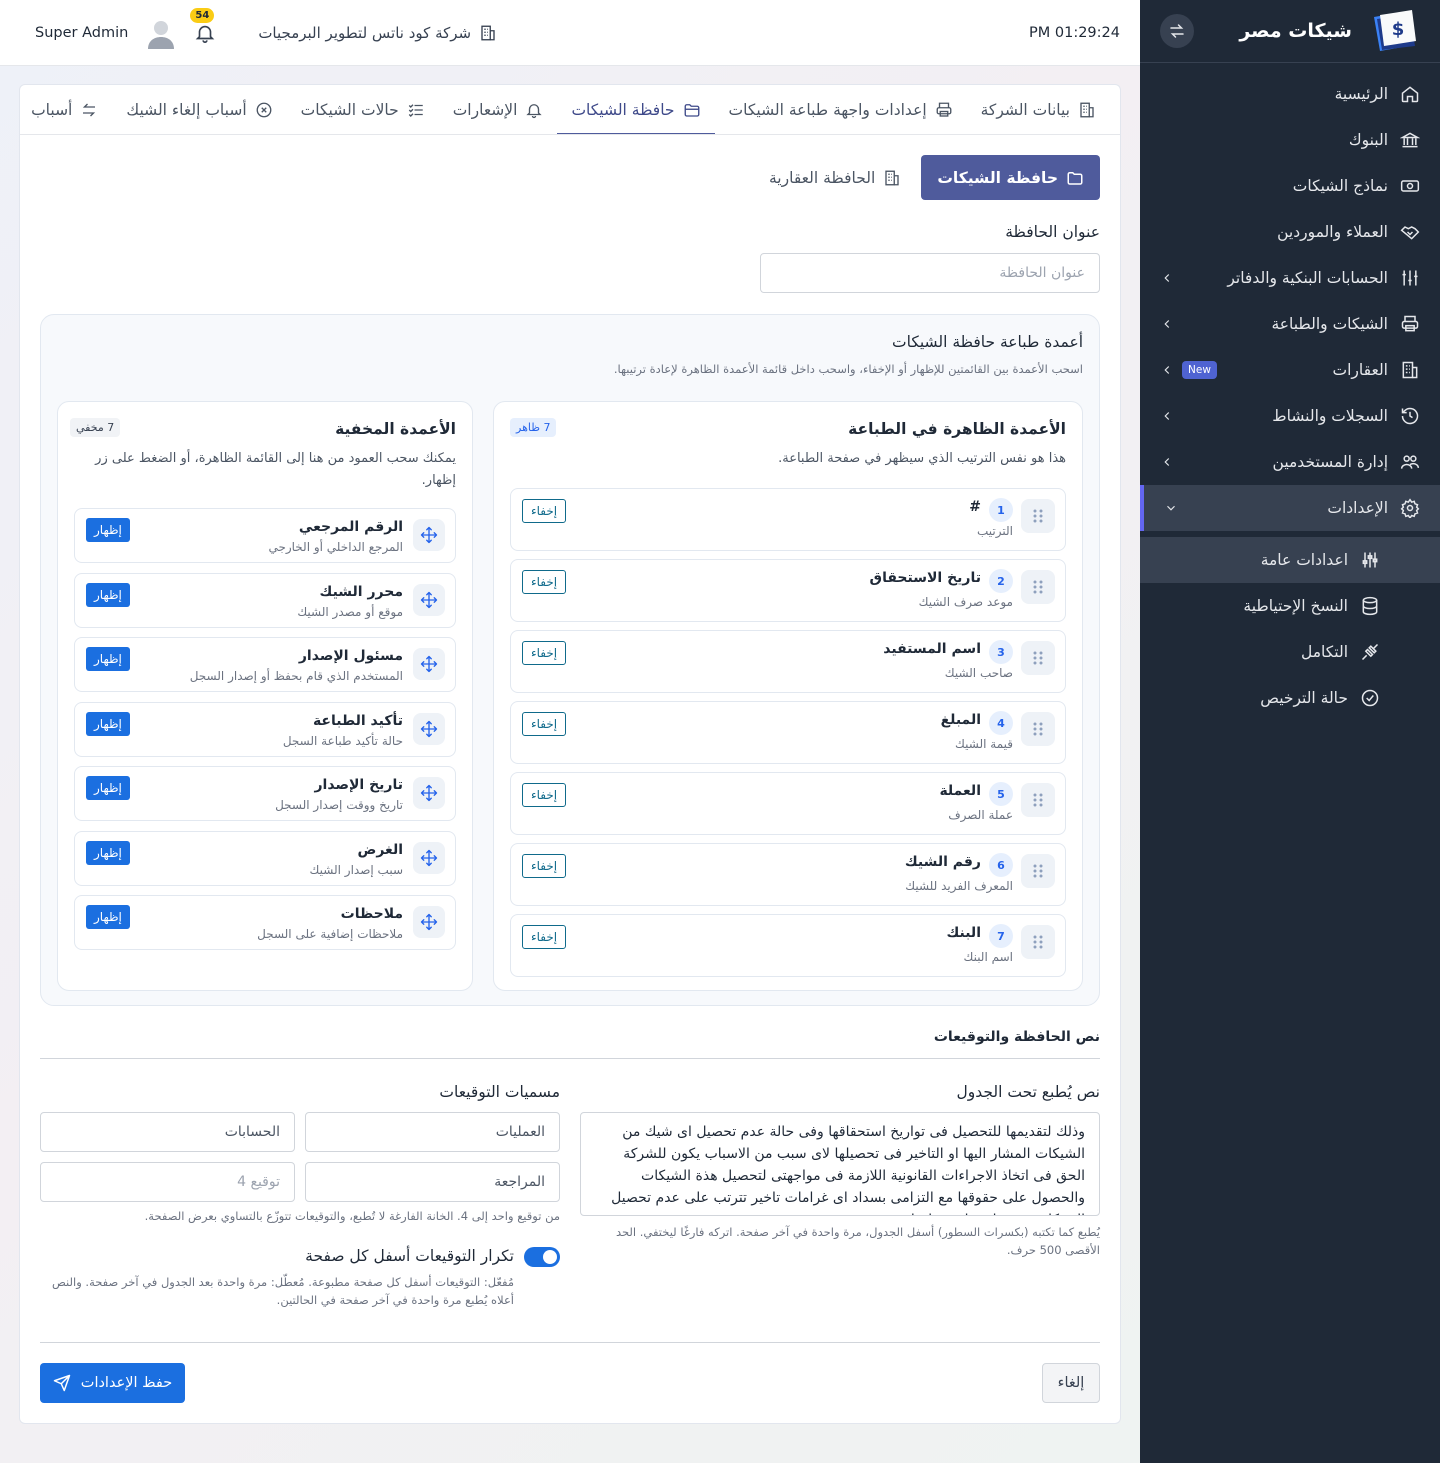 The height and width of the screenshot is (1463, 1440). I want to click on sidebar-item-checks-printing: الشيكات والطباعة, so click(1290, 324).